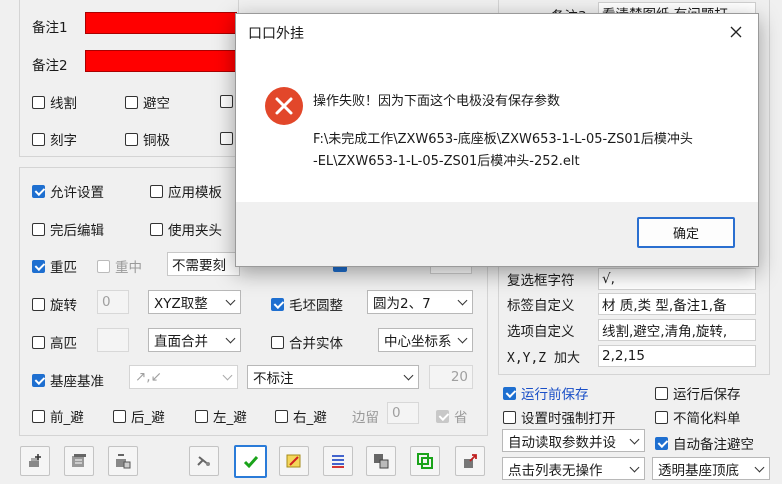 This screenshot has width=782, height=484. I want to click on no-mark-select: 不标注, so click(333, 377).